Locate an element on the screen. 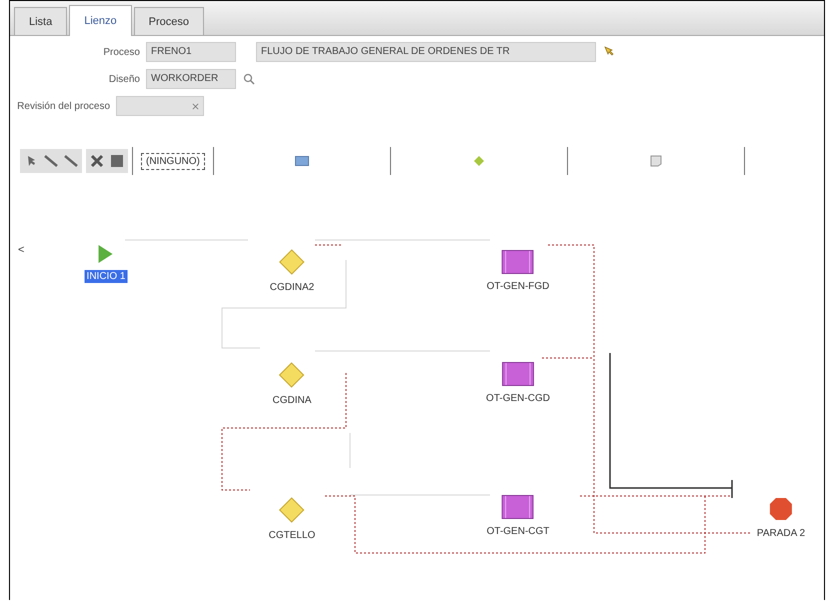  process-code-field: FRENO1 is located at coordinates (191, 52).